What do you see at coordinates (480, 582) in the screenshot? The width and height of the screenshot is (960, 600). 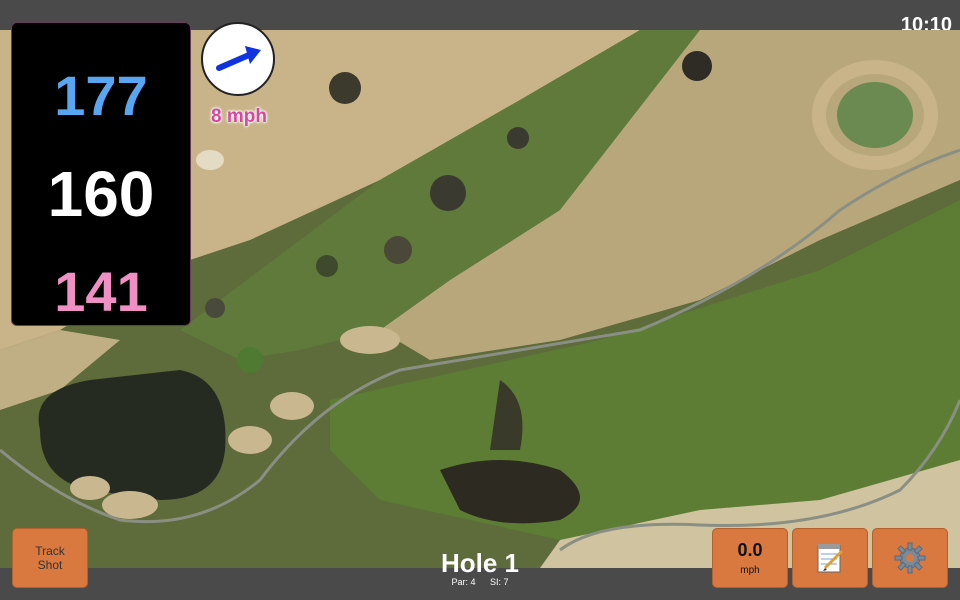 I see `hole-info: Par: 4 SI: 7` at bounding box center [480, 582].